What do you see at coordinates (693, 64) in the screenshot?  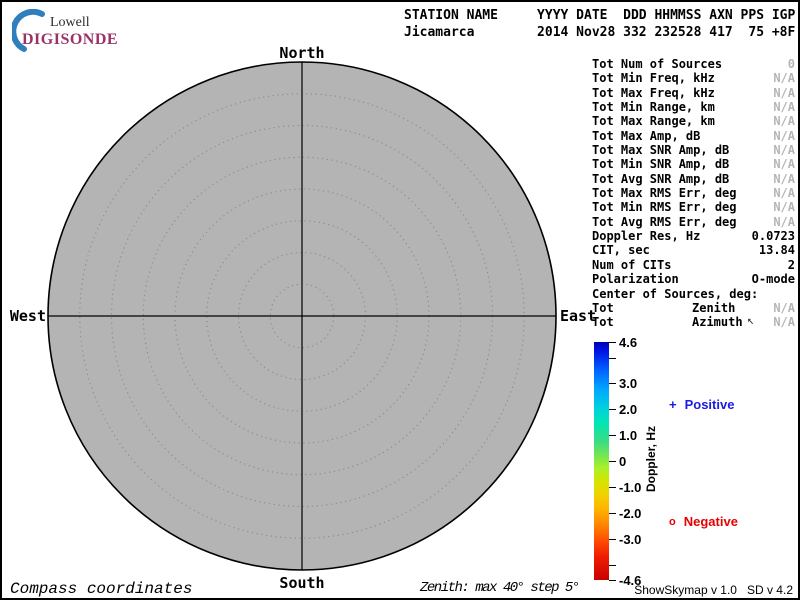 I see `stat-row: Tot Num of Sources 0` at bounding box center [693, 64].